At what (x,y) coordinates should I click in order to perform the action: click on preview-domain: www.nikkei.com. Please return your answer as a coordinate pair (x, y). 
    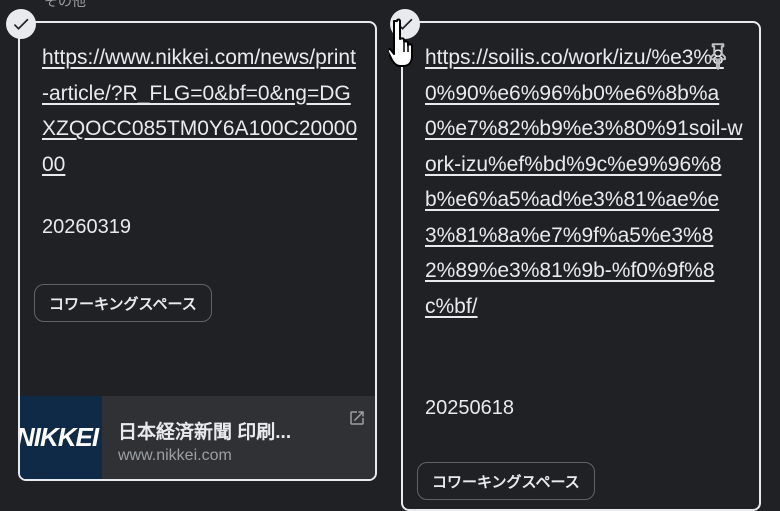
    Looking at the image, I should click on (175, 455).